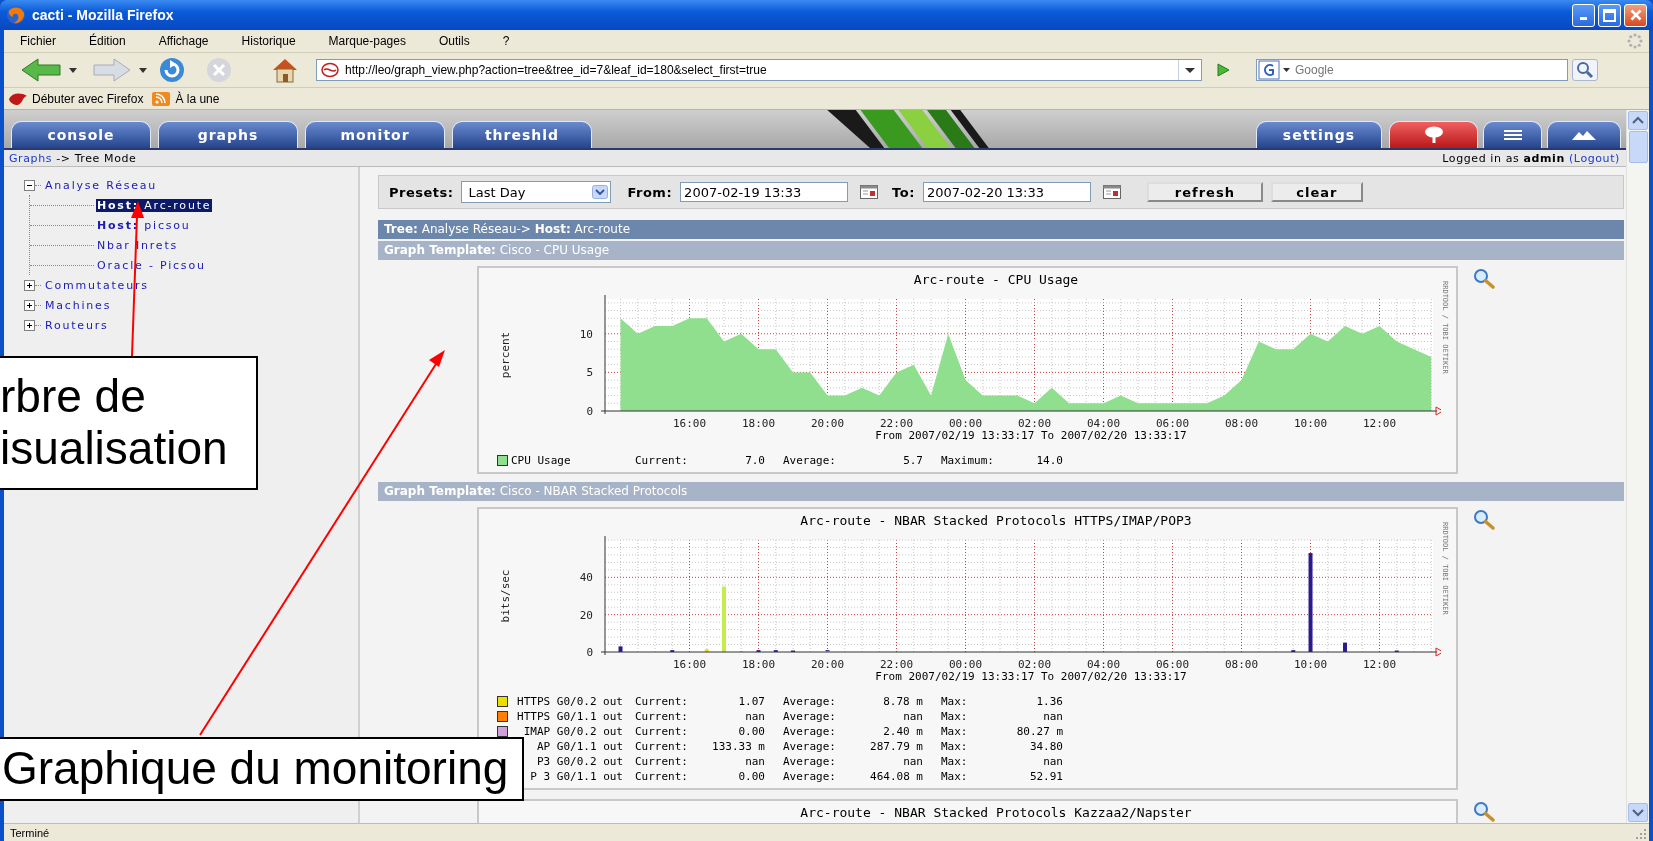  Describe the element at coordinates (650, 192) in the screenshot. I see `from-label: From:` at that location.